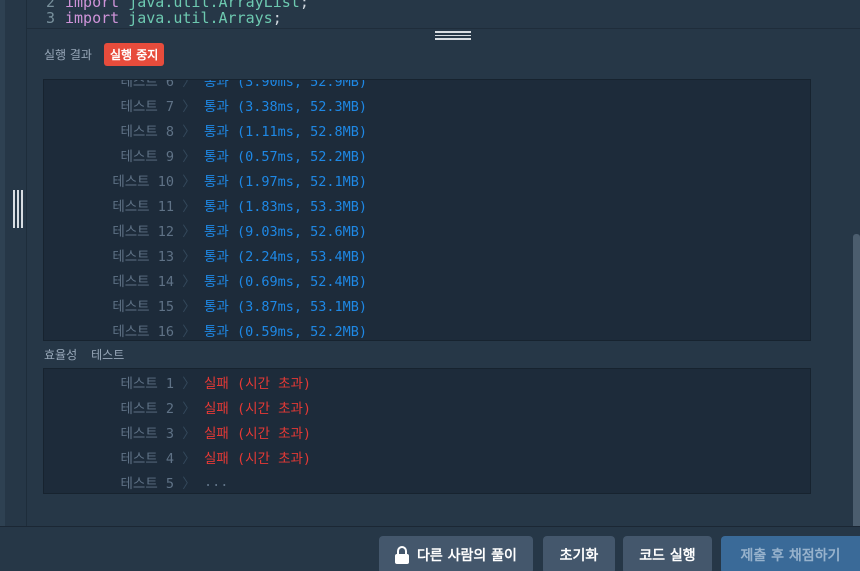  Describe the element at coordinates (286, 106) in the screenshot. I see `test-result: 통과 (3.38ms, 52.3MB)` at that location.